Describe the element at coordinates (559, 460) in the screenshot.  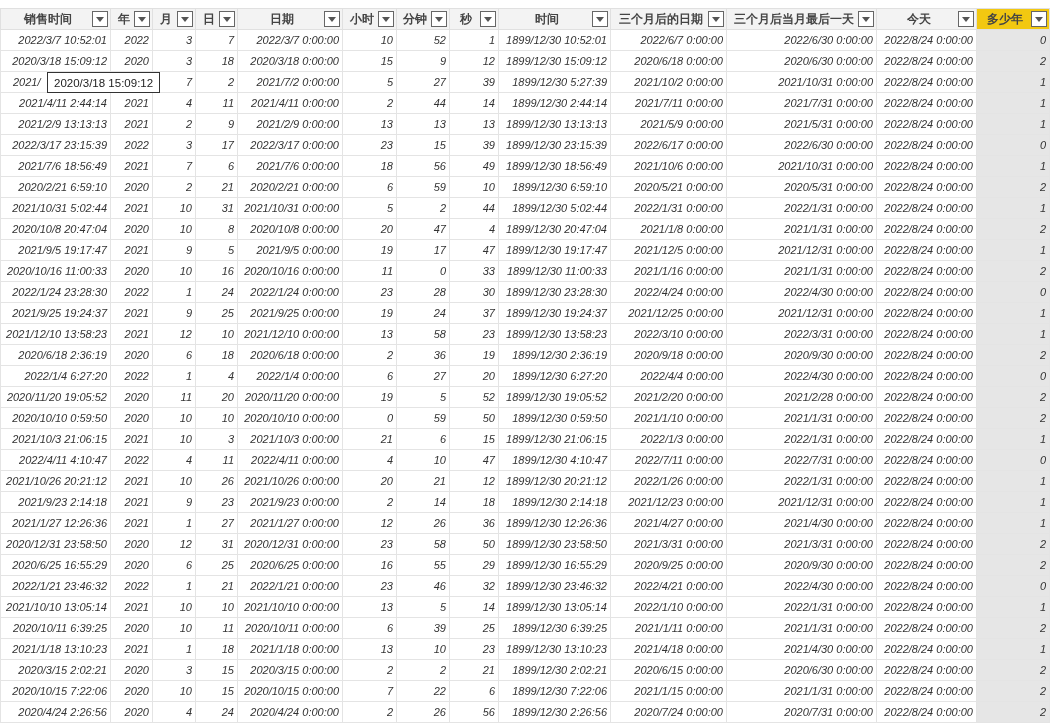
I see `table-cell: 1899/12/30 4:10:47` at that location.